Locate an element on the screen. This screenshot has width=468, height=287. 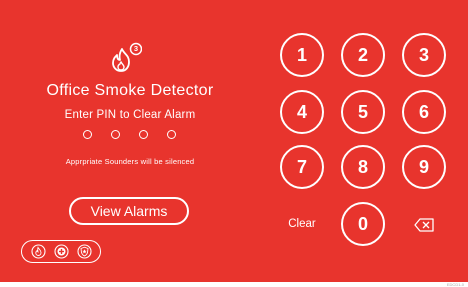
security-icon is located at coordinates (84, 251).